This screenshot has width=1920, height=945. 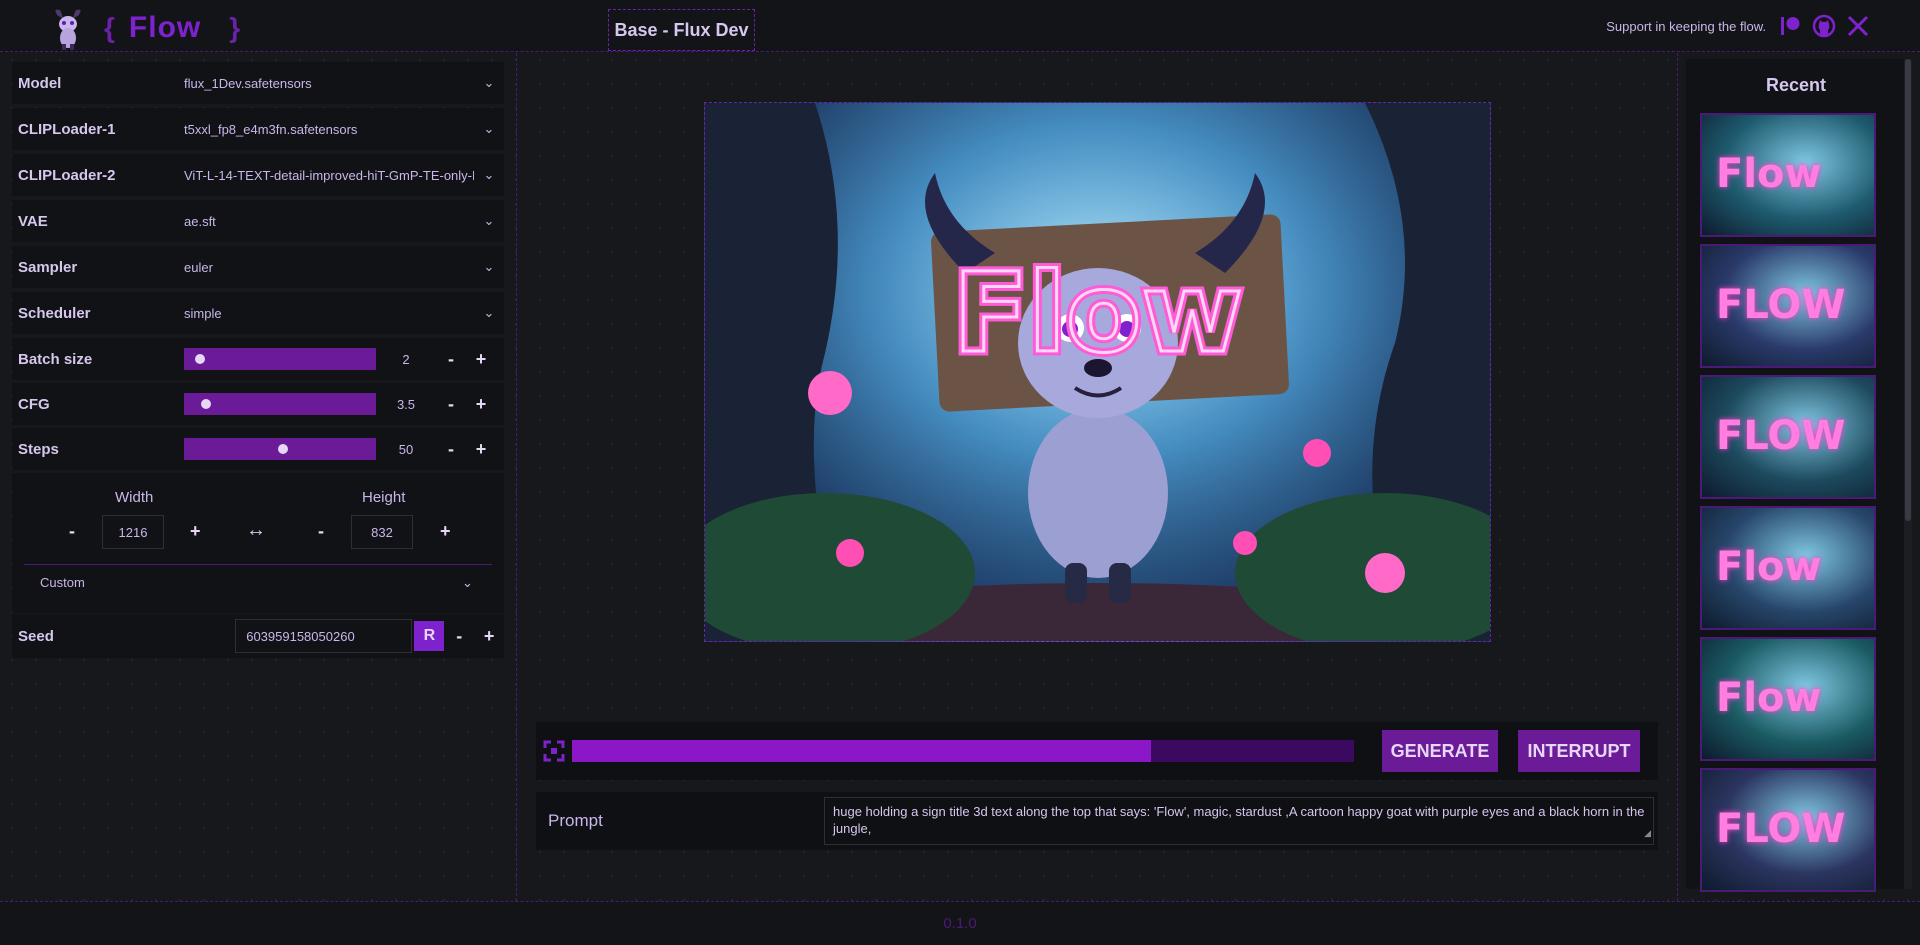 What do you see at coordinates (1790, 26) in the screenshot?
I see `patreon-icon` at bounding box center [1790, 26].